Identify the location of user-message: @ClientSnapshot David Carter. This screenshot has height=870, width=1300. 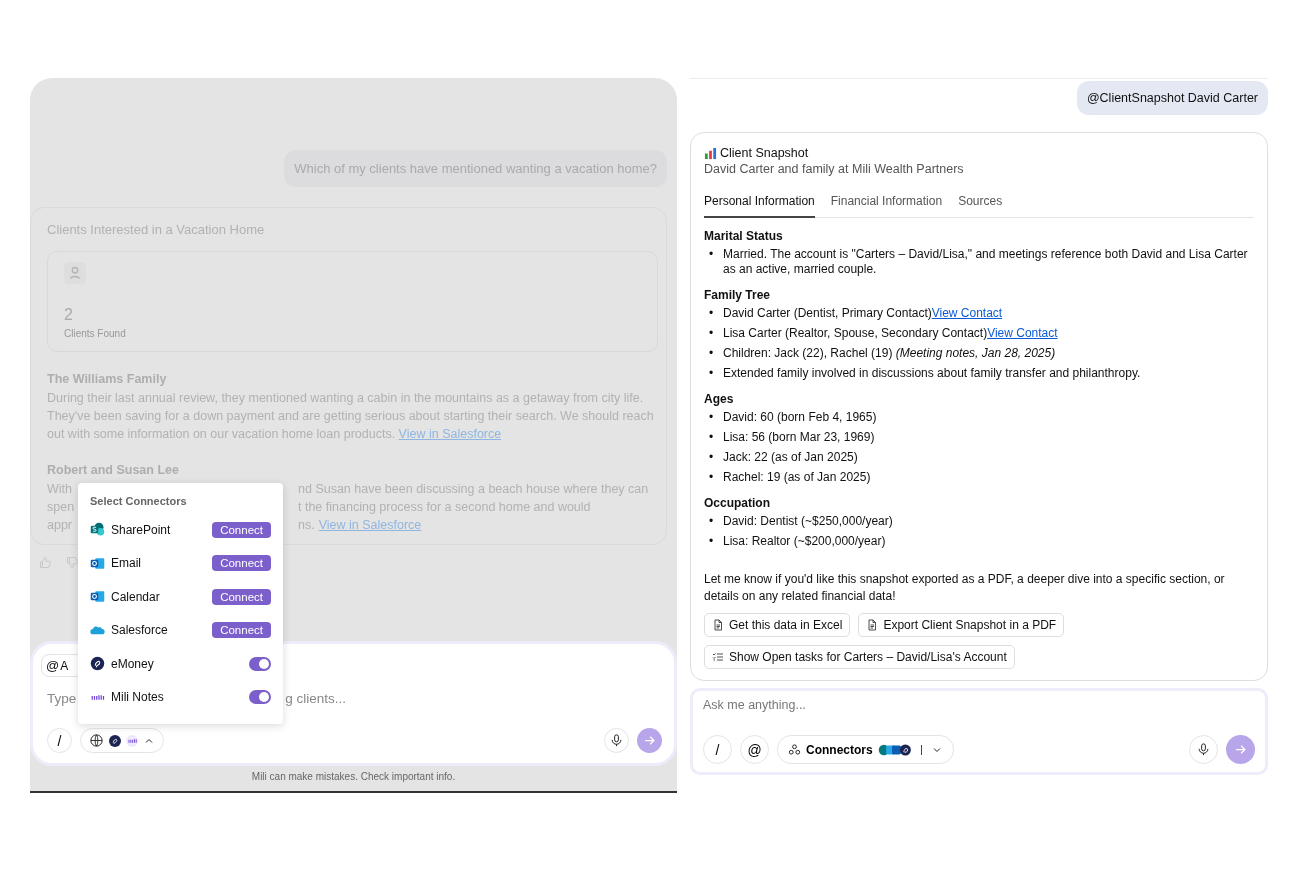
(1172, 98).